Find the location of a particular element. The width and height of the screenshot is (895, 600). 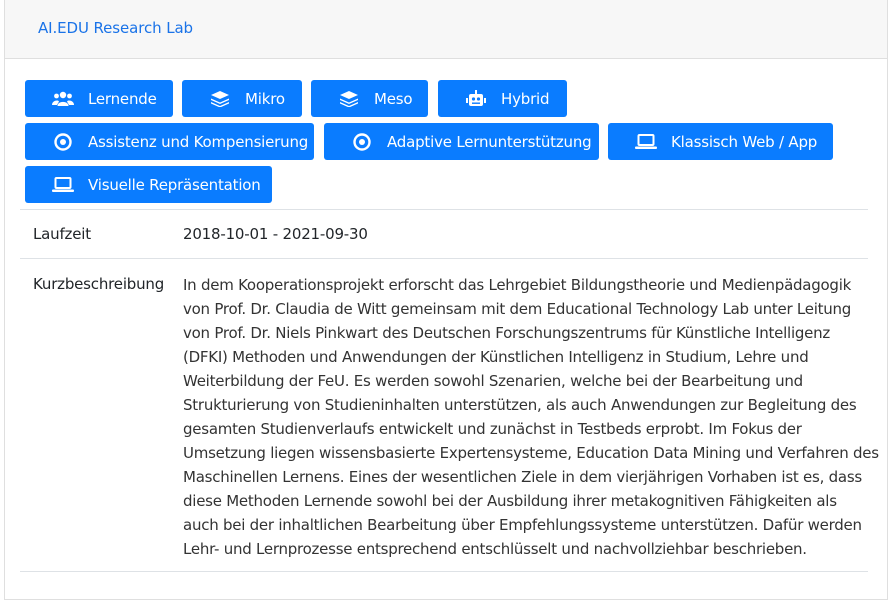

tag-label: Hybrid is located at coordinates (525, 98).